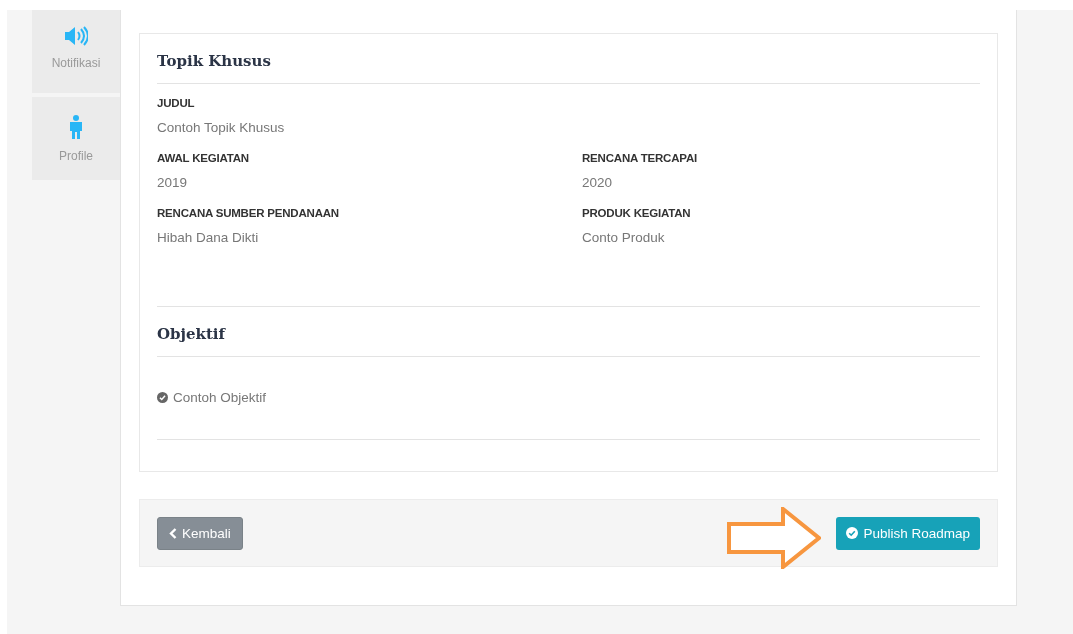  Describe the element at coordinates (192, 334) in the screenshot. I see `section-title: Objektif` at that location.